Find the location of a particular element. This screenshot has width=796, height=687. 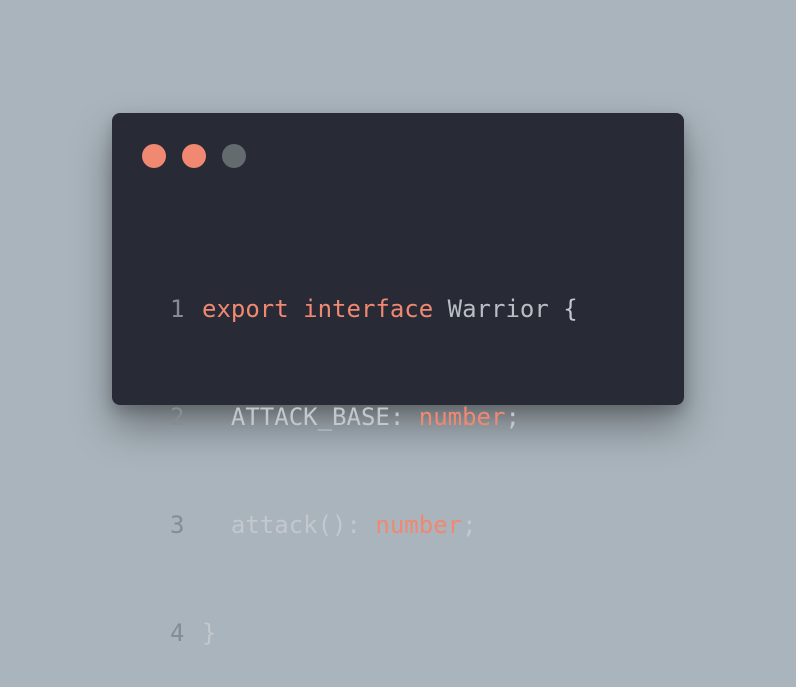

line-number: 2 is located at coordinates (177, 417).